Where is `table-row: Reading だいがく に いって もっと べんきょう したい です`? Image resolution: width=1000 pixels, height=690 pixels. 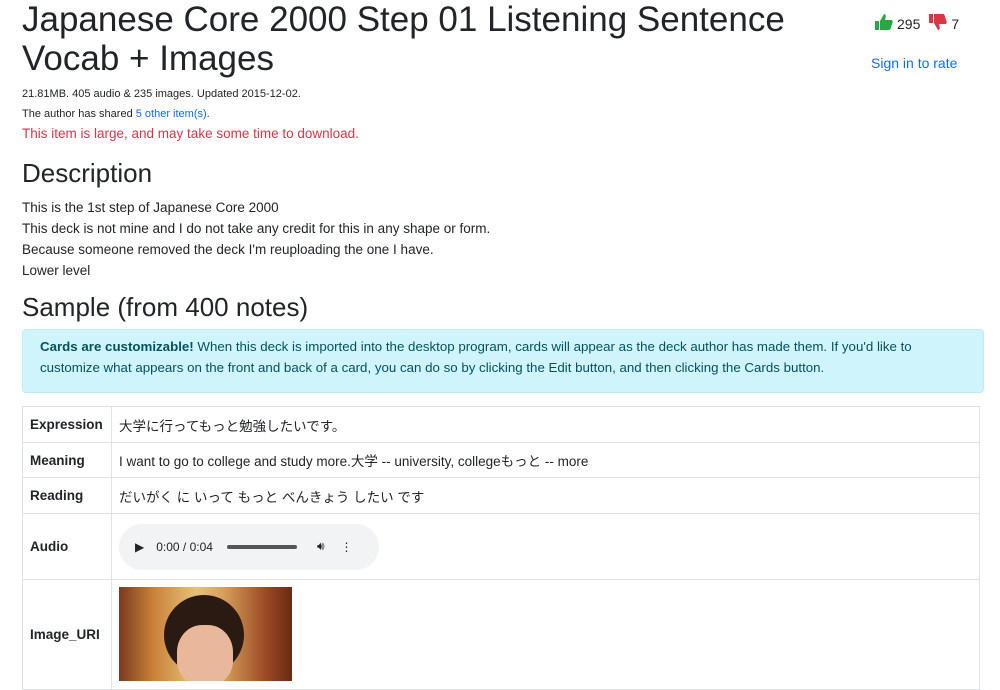 table-row: Reading だいがく に いって もっと べんきょう したい です is located at coordinates (501, 495).